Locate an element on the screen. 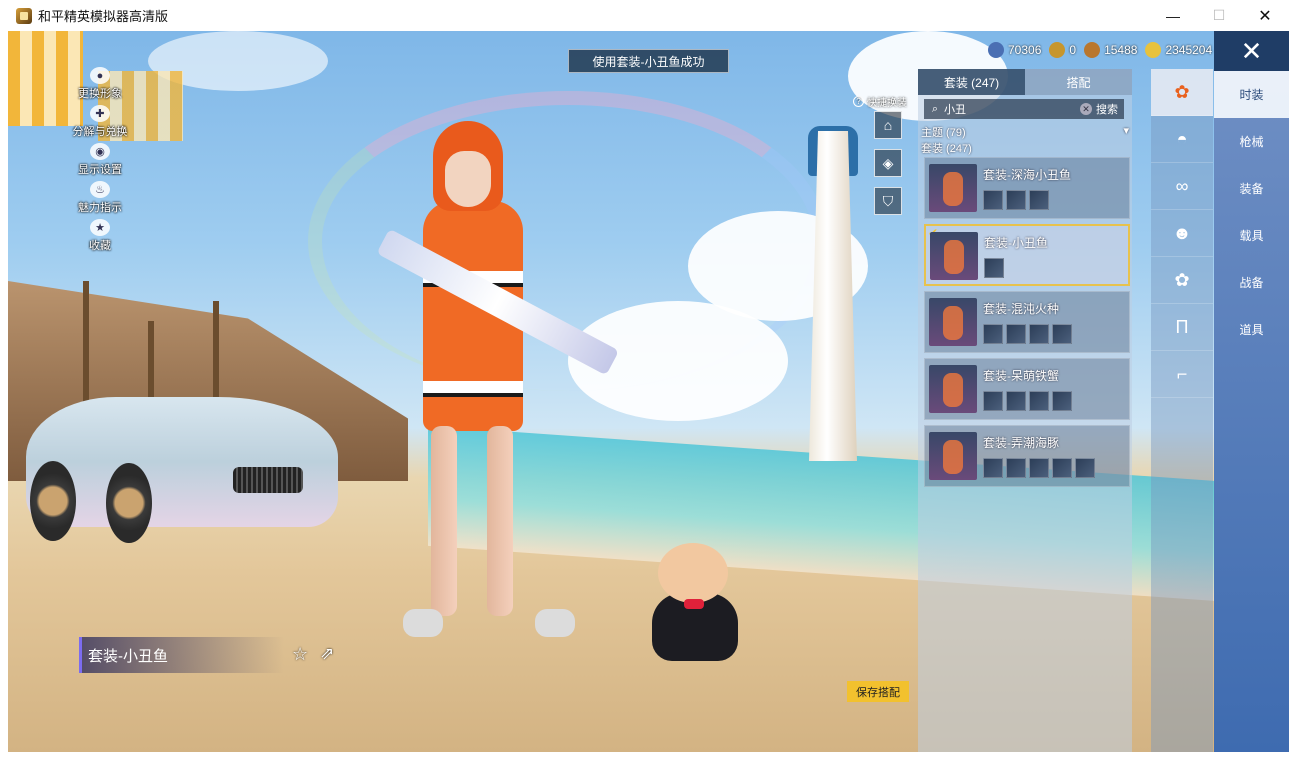  cat-goggles: ∞ is located at coordinates (1182, 186).